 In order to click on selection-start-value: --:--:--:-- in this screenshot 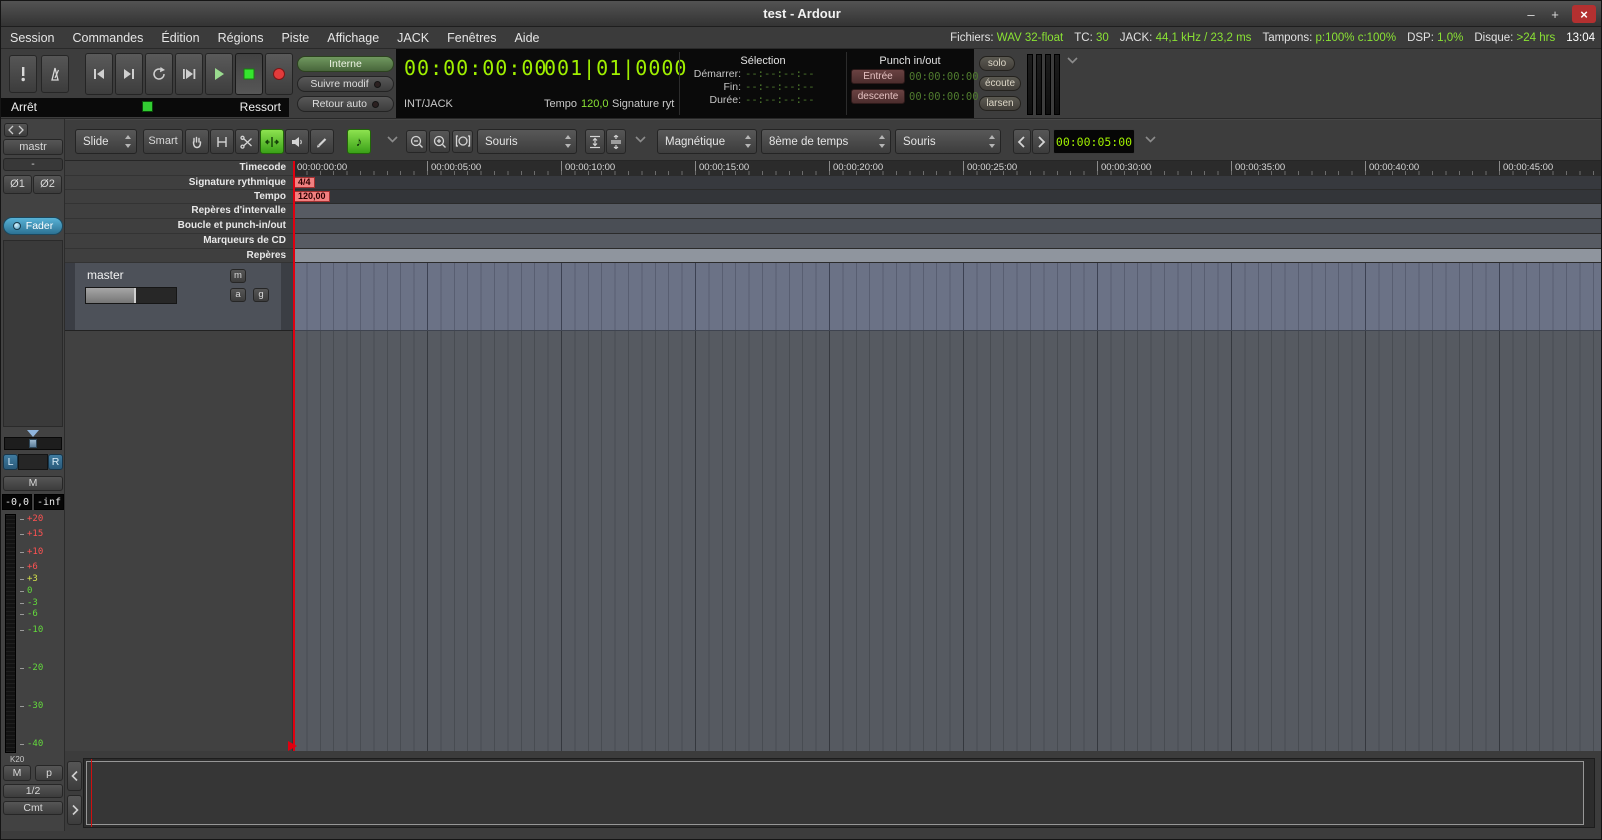, I will do `click(780, 74)`.